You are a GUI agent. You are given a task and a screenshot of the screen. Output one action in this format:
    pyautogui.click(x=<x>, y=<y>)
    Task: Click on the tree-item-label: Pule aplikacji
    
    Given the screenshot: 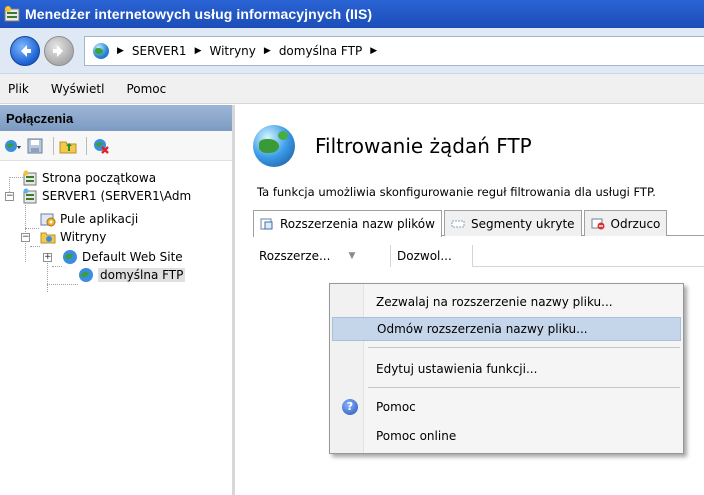 What is the action you would take?
    pyautogui.click(x=99, y=219)
    